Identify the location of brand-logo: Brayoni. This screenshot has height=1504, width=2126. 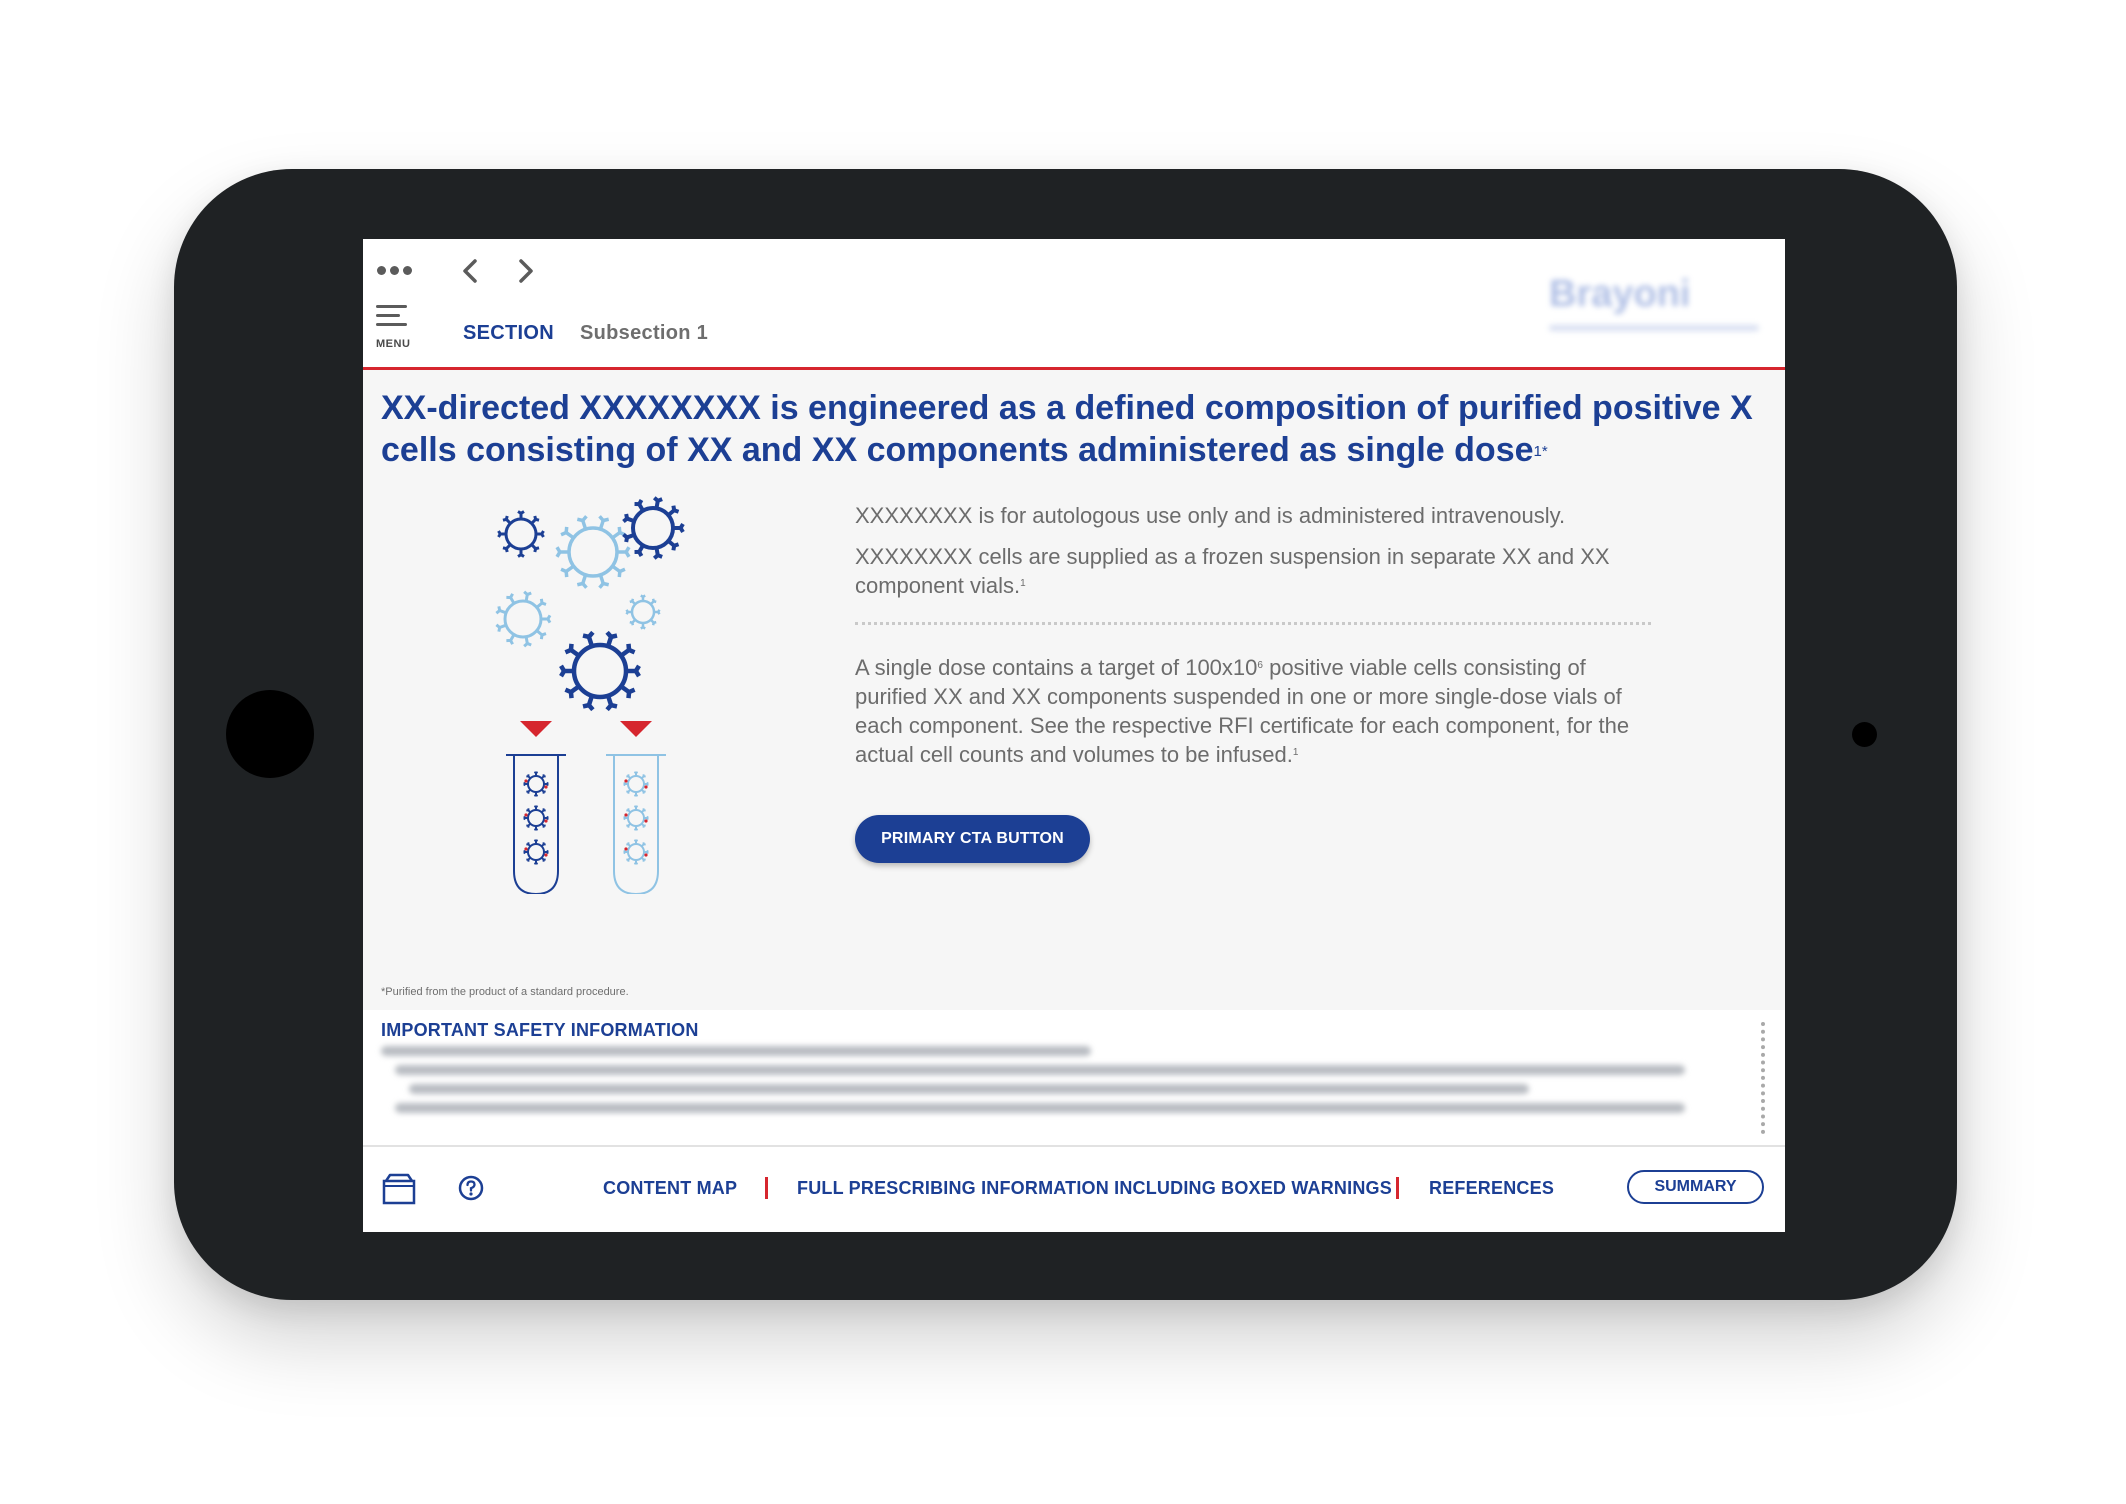
(1658, 306).